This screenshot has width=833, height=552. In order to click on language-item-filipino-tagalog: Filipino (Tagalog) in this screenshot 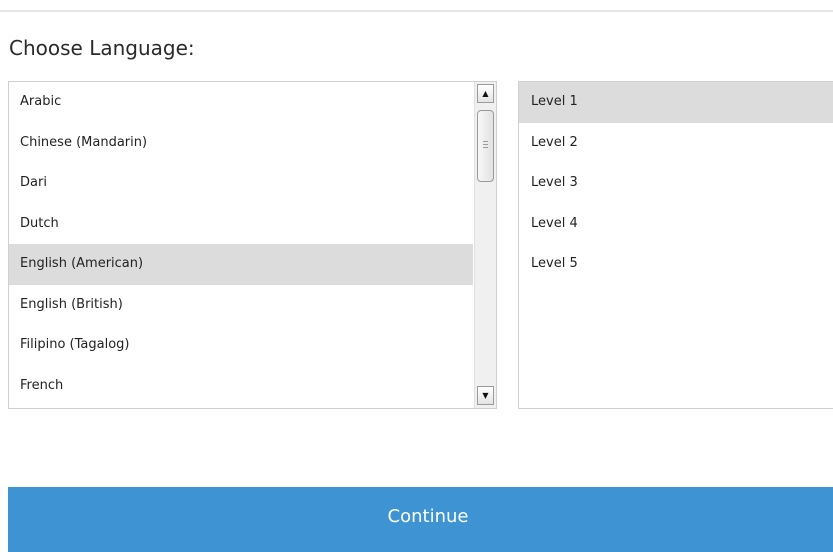, I will do `click(241, 345)`.